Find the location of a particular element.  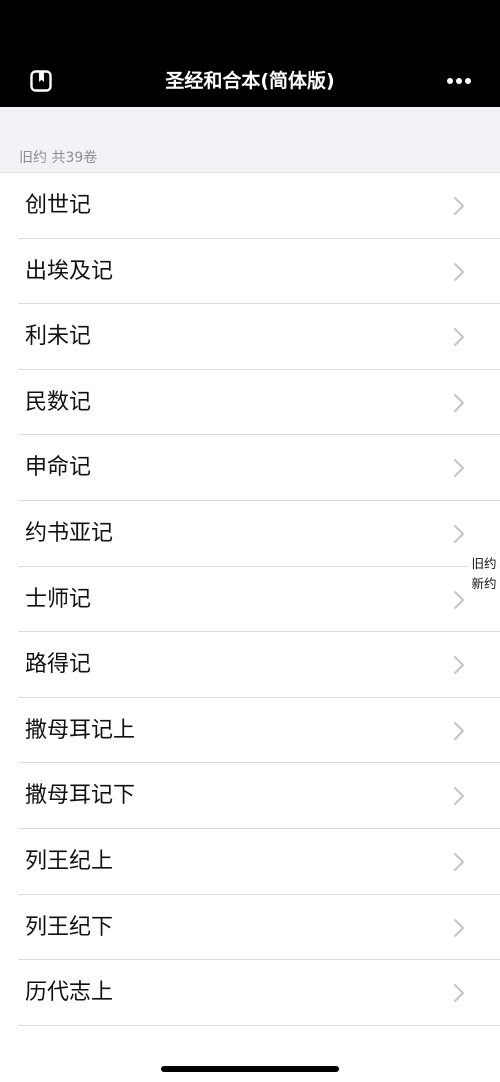

book-label: 撒母耳记下 is located at coordinates (80, 796).